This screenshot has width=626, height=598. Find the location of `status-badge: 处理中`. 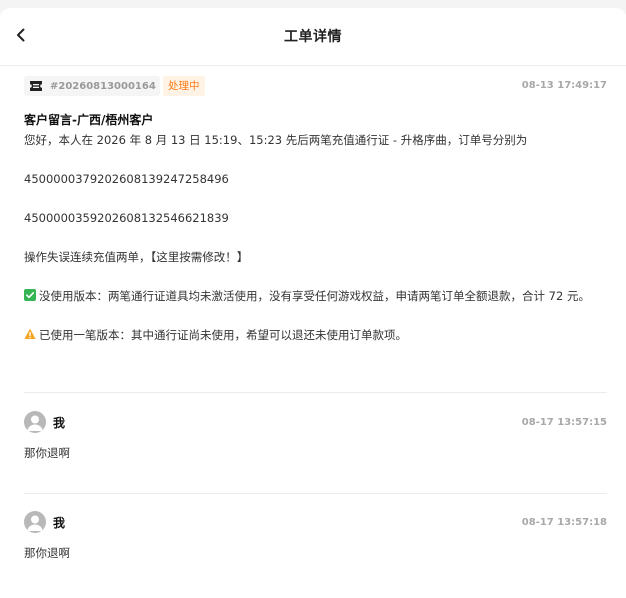

status-badge: 处理中 is located at coordinates (184, 86).